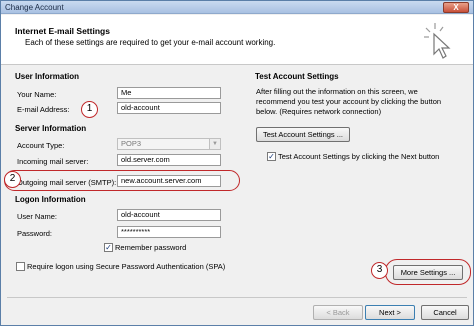 This screenshot has height=326, width=474. What do you see at coordinates (37, 94) in the screenshot?
I see `name-label: Your Name:` at bounding box center [37, 94].